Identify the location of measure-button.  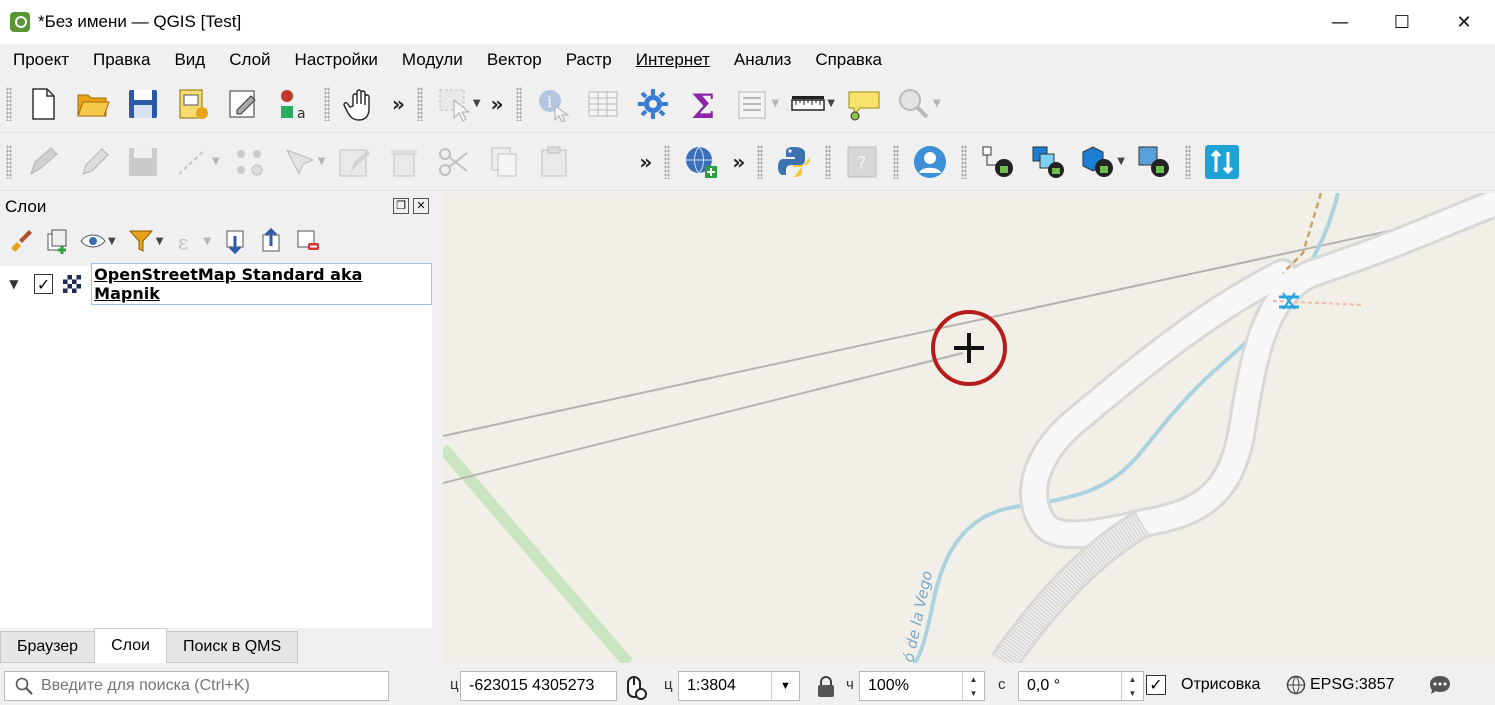
(808, 104).